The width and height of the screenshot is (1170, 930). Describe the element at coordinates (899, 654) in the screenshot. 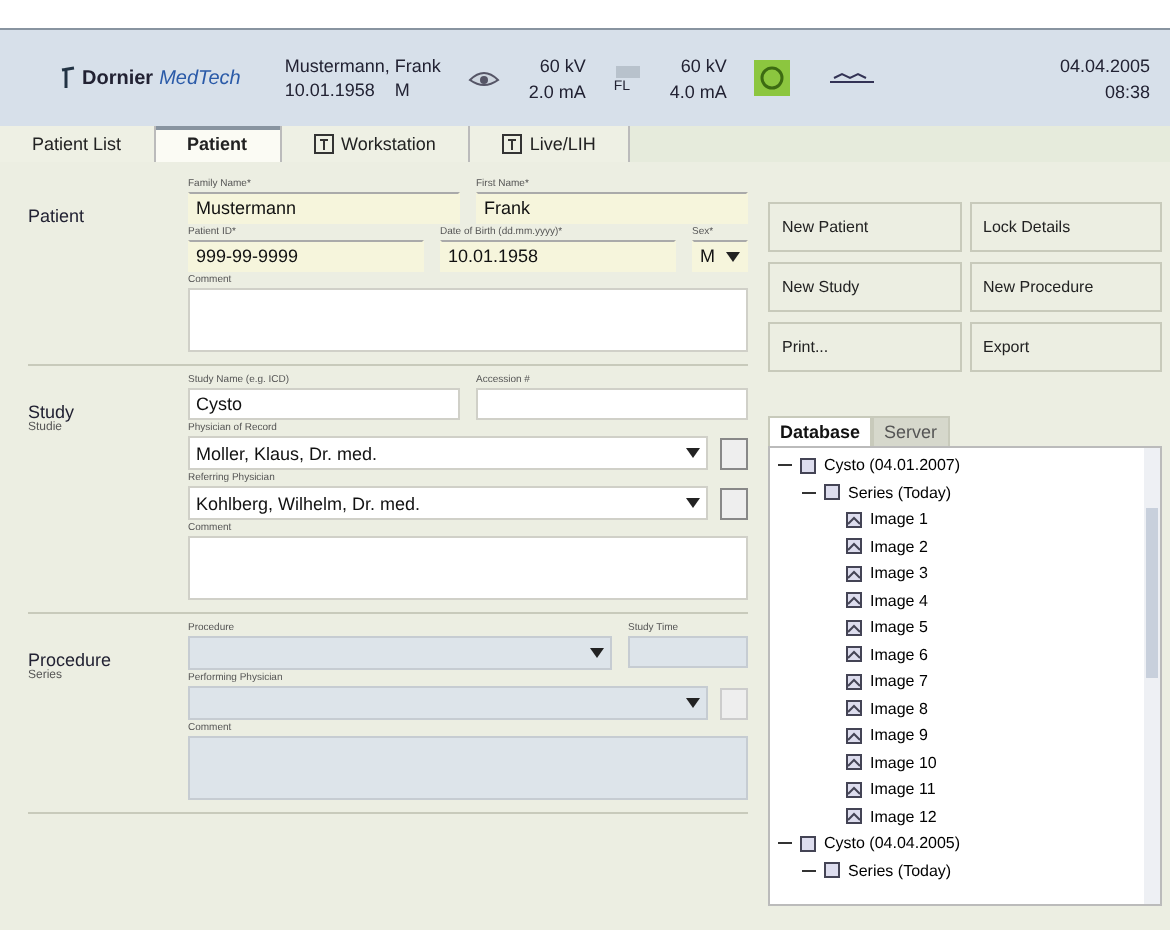

I see `tree-item: Image 6` at that location.